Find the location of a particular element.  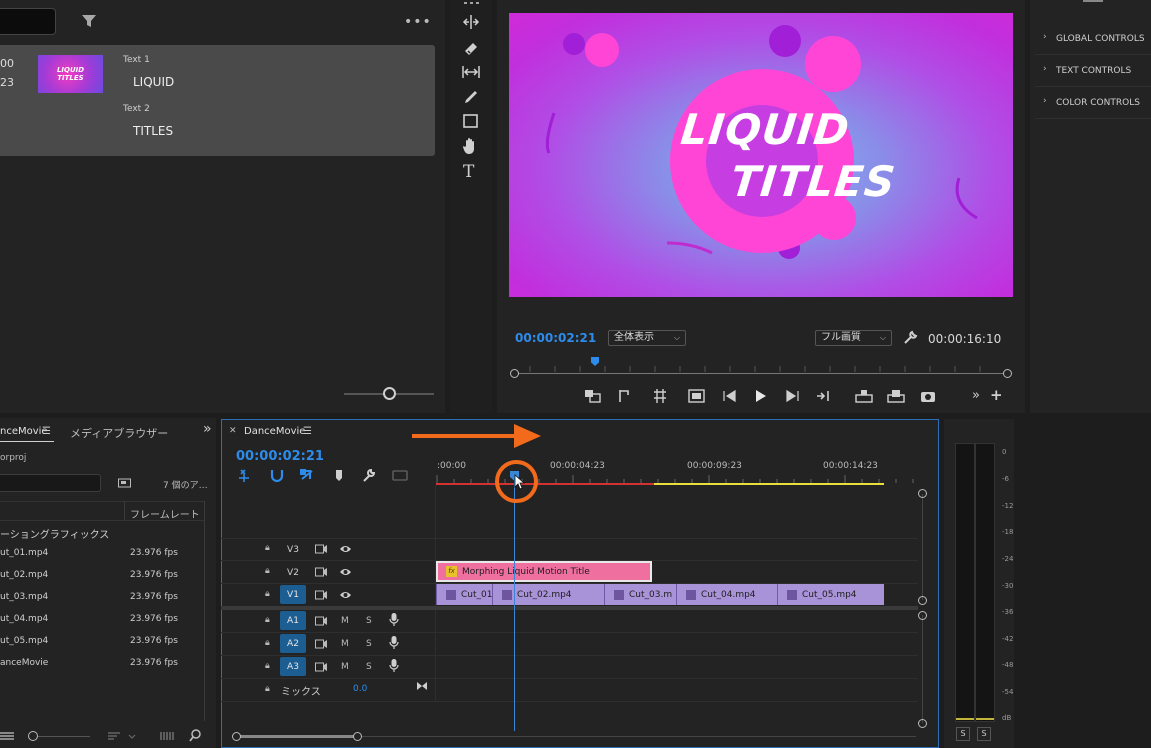

hand-icon is located at coordinates (471, 146).